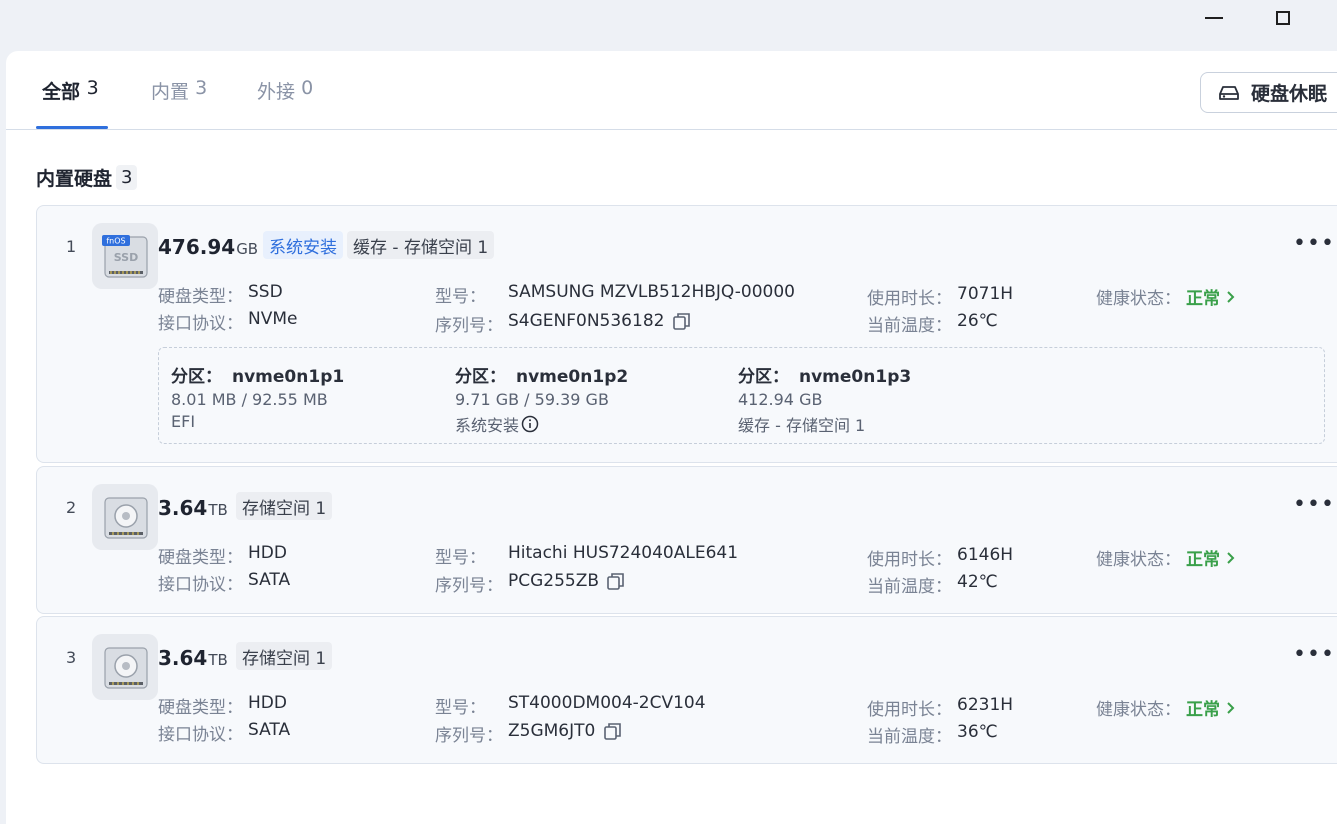  What do you see at coordinates (257, 396) in the screenshot?
I see `partition-item: 分区： nvme0n1p1 8.01 MB / 92.55 MB EFI` at bounding box center [257, 396].